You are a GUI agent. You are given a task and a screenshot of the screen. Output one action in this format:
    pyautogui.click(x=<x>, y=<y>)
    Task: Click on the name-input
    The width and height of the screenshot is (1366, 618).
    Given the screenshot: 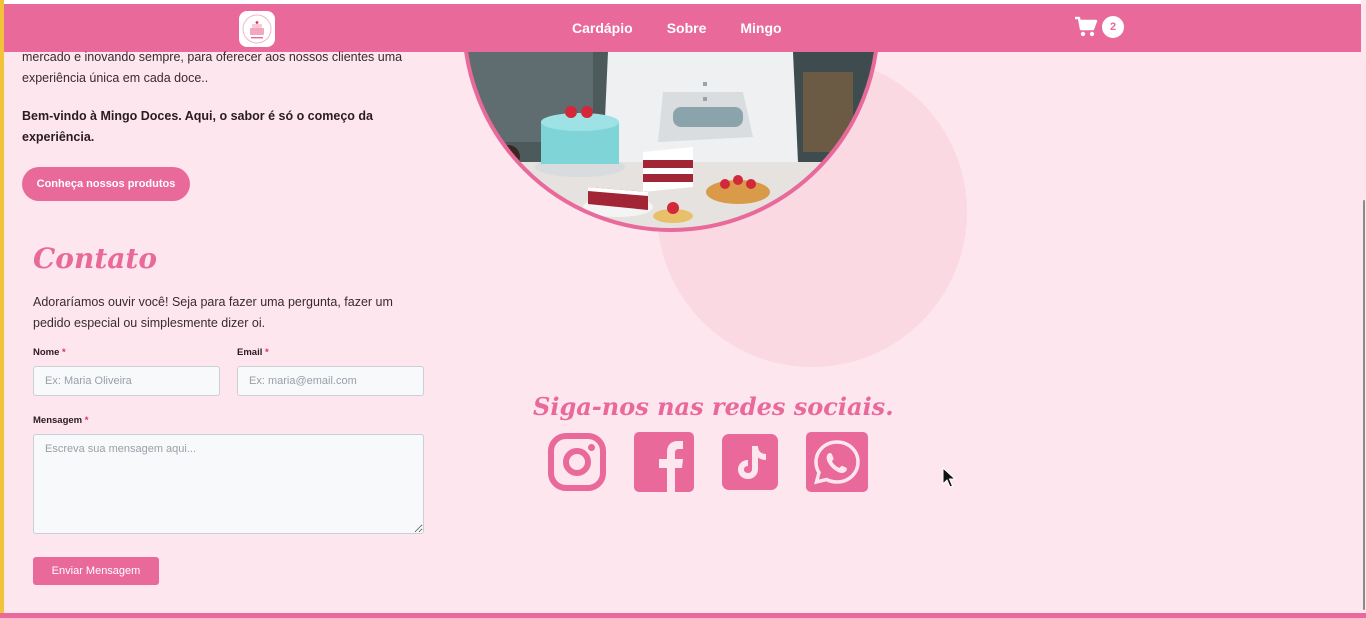 What is the action you would take?
    pyautogui.click(x=126, y=381)
    